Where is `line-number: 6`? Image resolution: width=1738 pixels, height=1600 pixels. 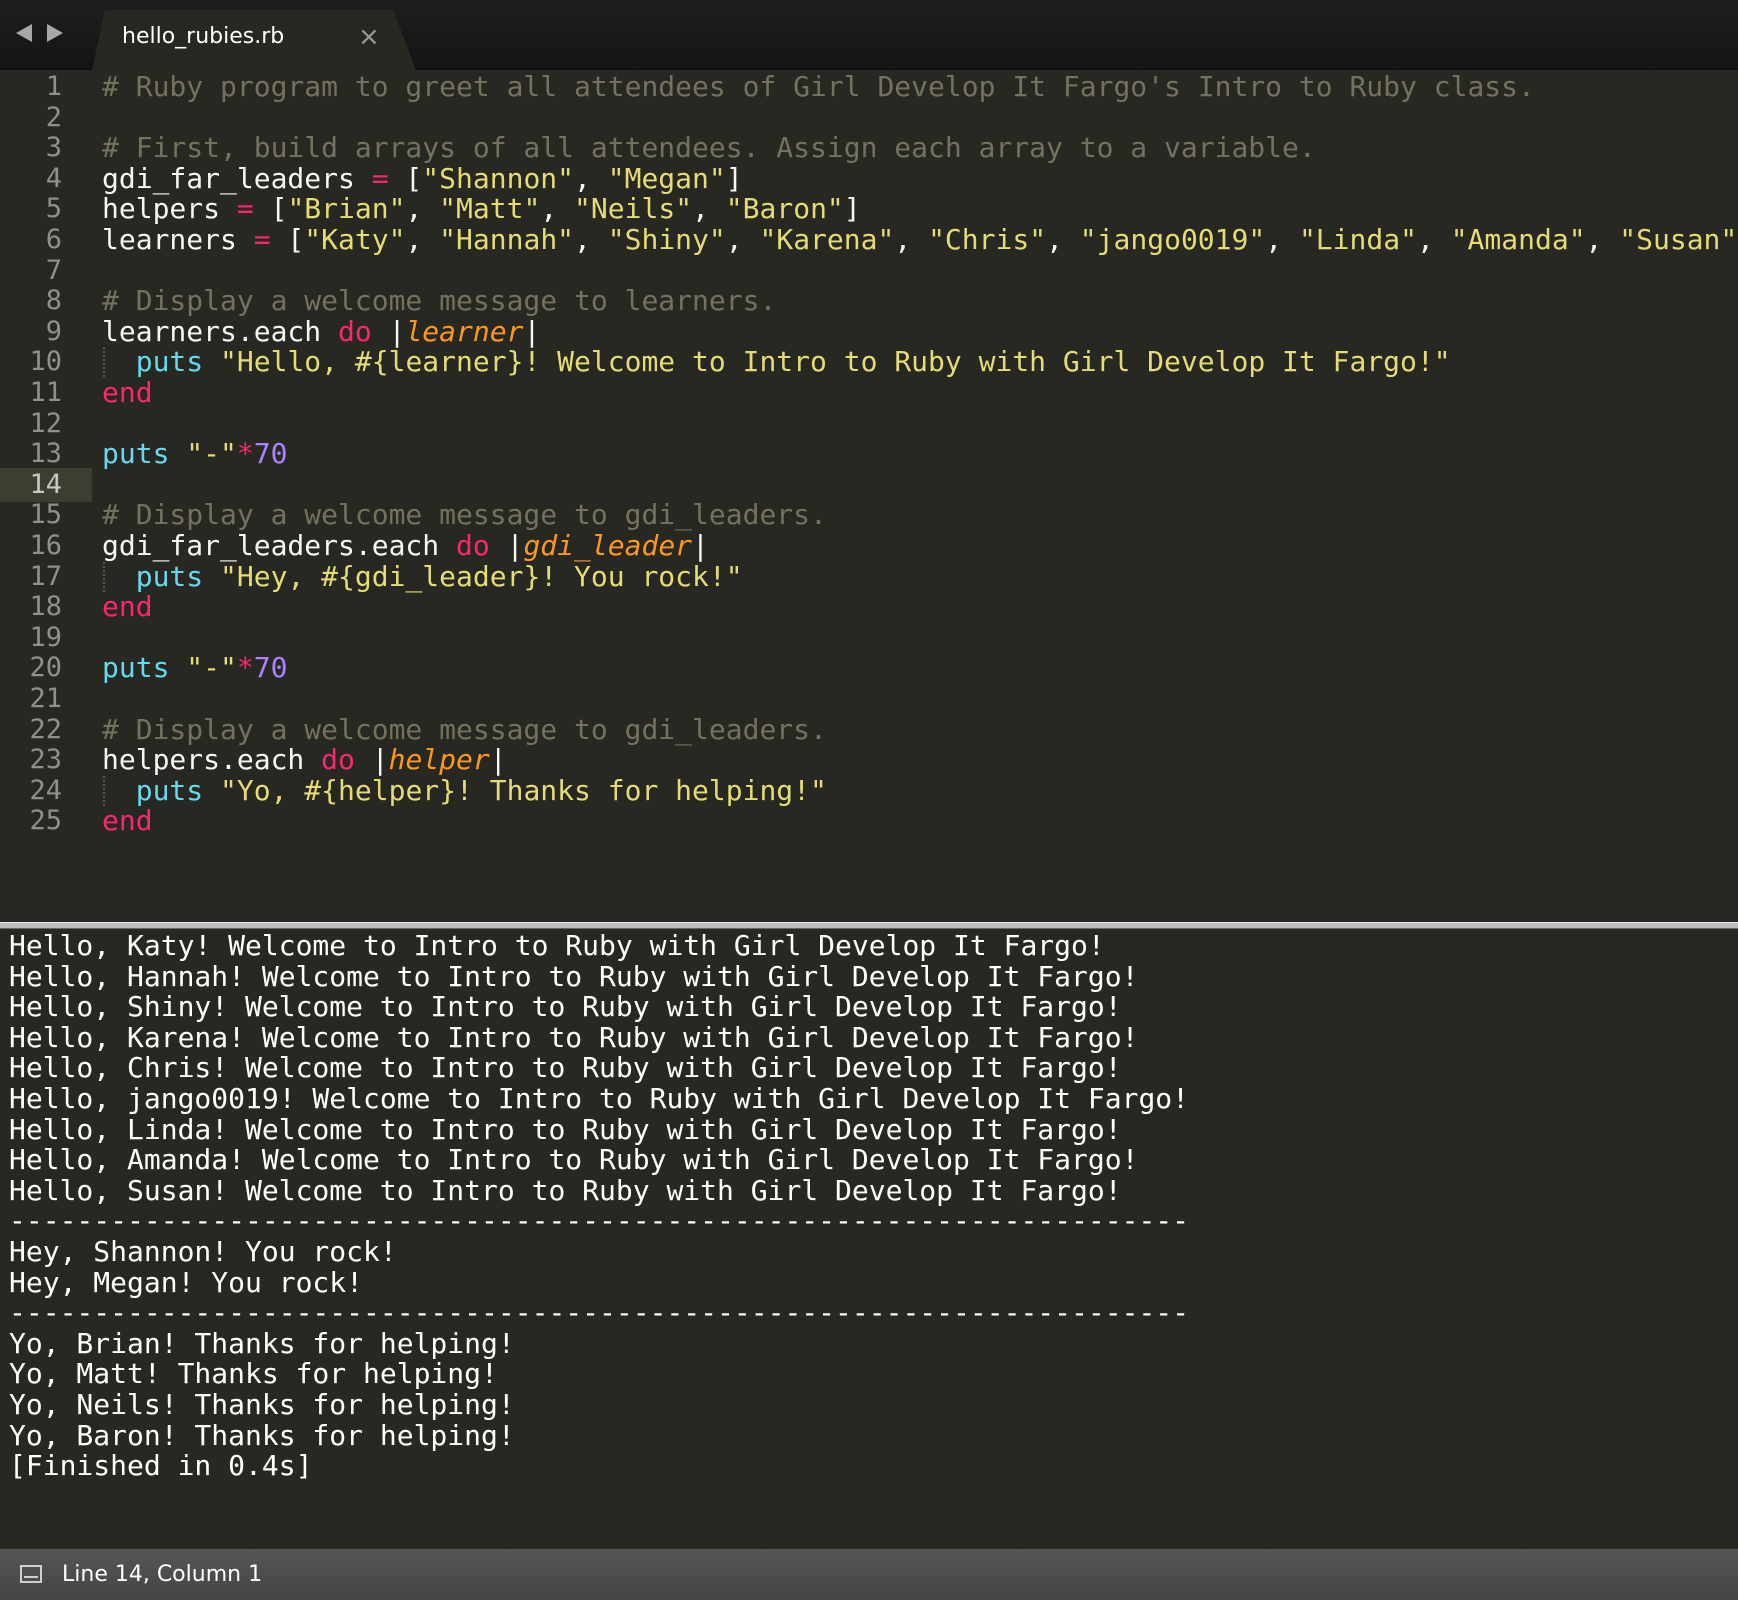
line-number: 6 is located at coordinates (53, 239).